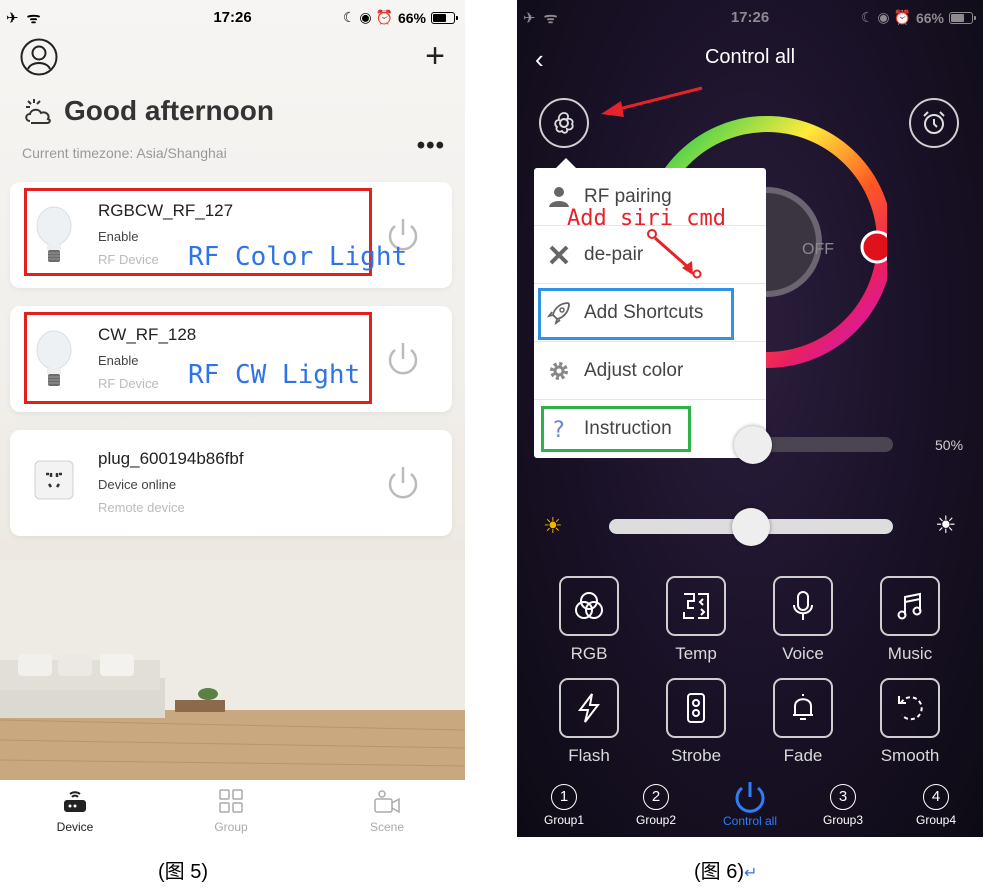  I want to click on device-status: Device online, so click(137, 484).